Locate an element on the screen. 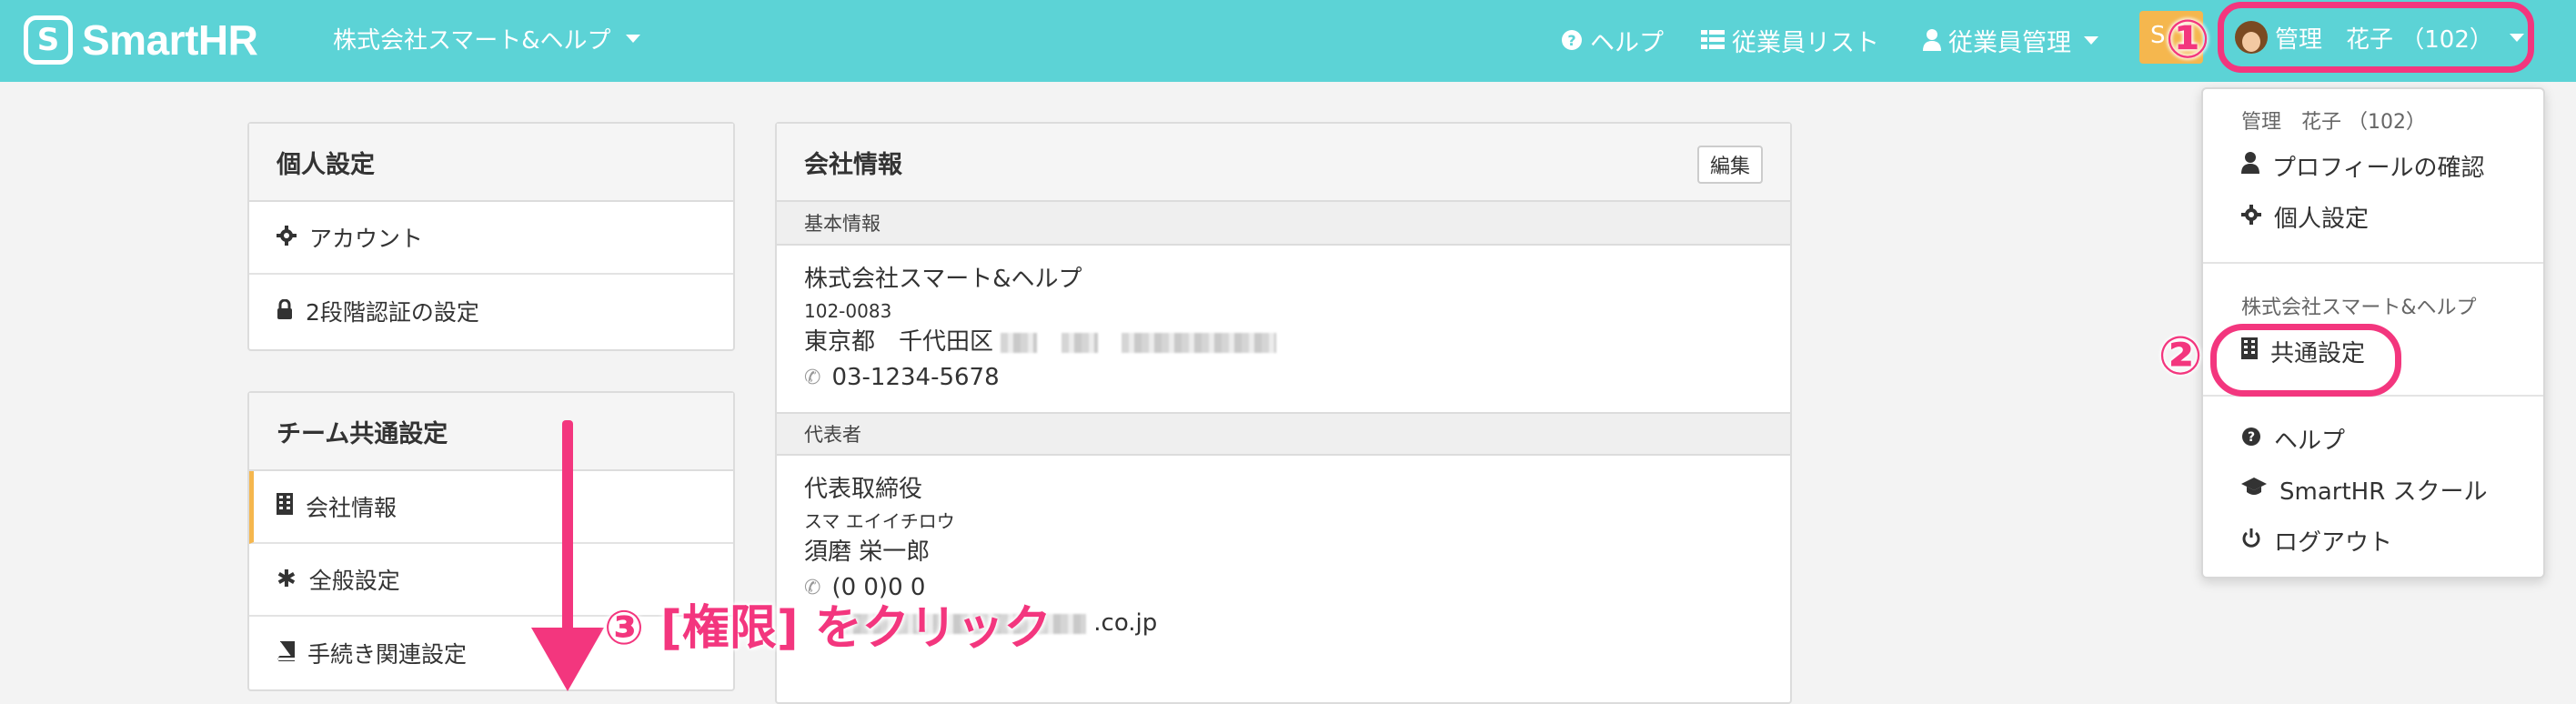 The width and height of the screenshot is (2576, 704). sidebar-item-label: 手続き関連設定 is located at coordinates (387, 654).